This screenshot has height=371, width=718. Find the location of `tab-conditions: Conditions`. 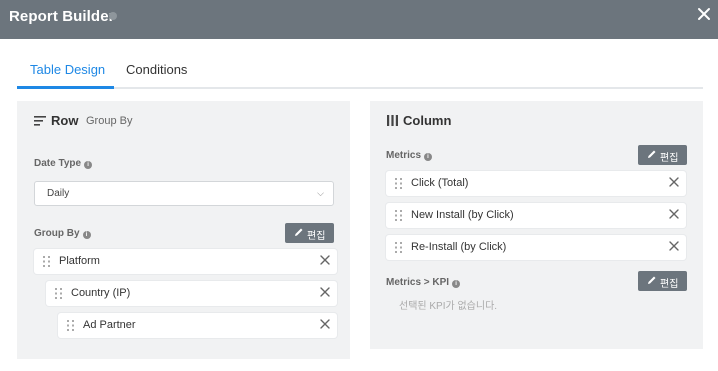

tab-conditions: Conditions is located at coordinates (156, 69).